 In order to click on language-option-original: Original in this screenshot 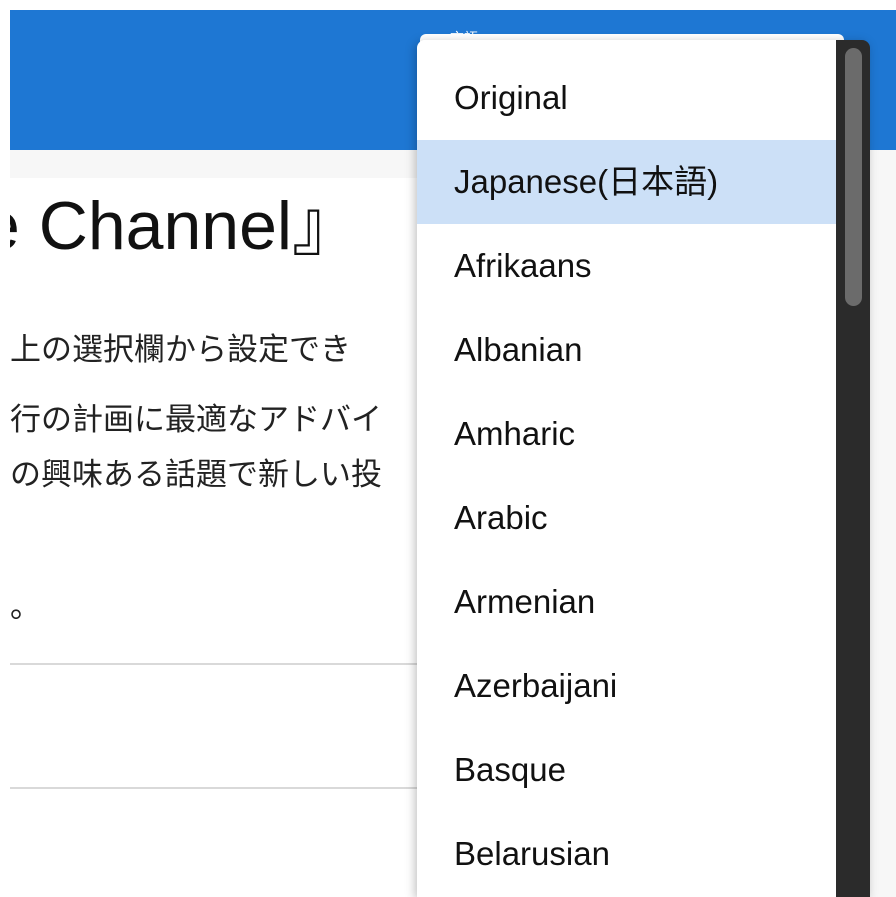, I will do `click(626, 98)`.